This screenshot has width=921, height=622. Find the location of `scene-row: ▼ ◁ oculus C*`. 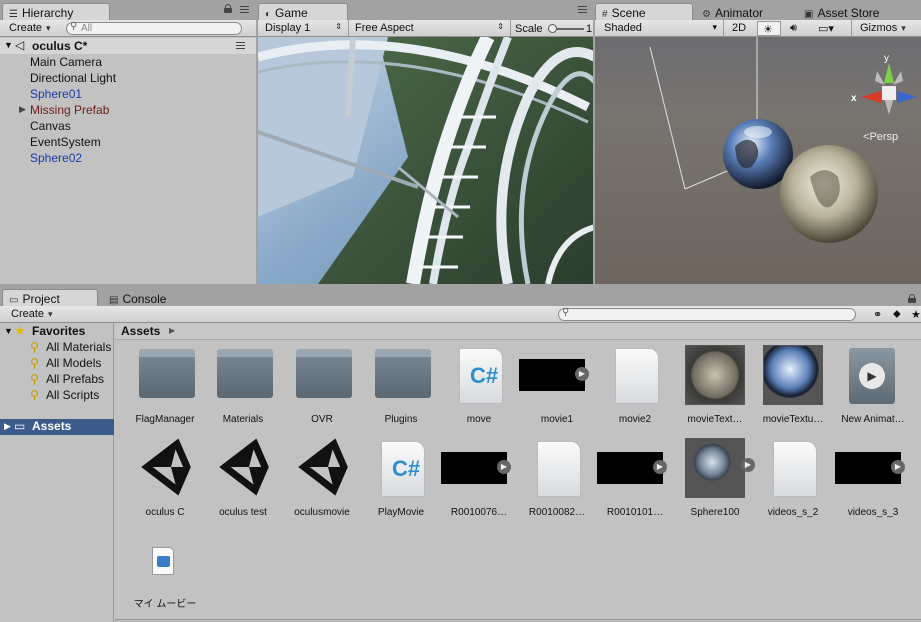

scene-row: ▼ ◁ oculus C* is located at coordinates (128, 46).